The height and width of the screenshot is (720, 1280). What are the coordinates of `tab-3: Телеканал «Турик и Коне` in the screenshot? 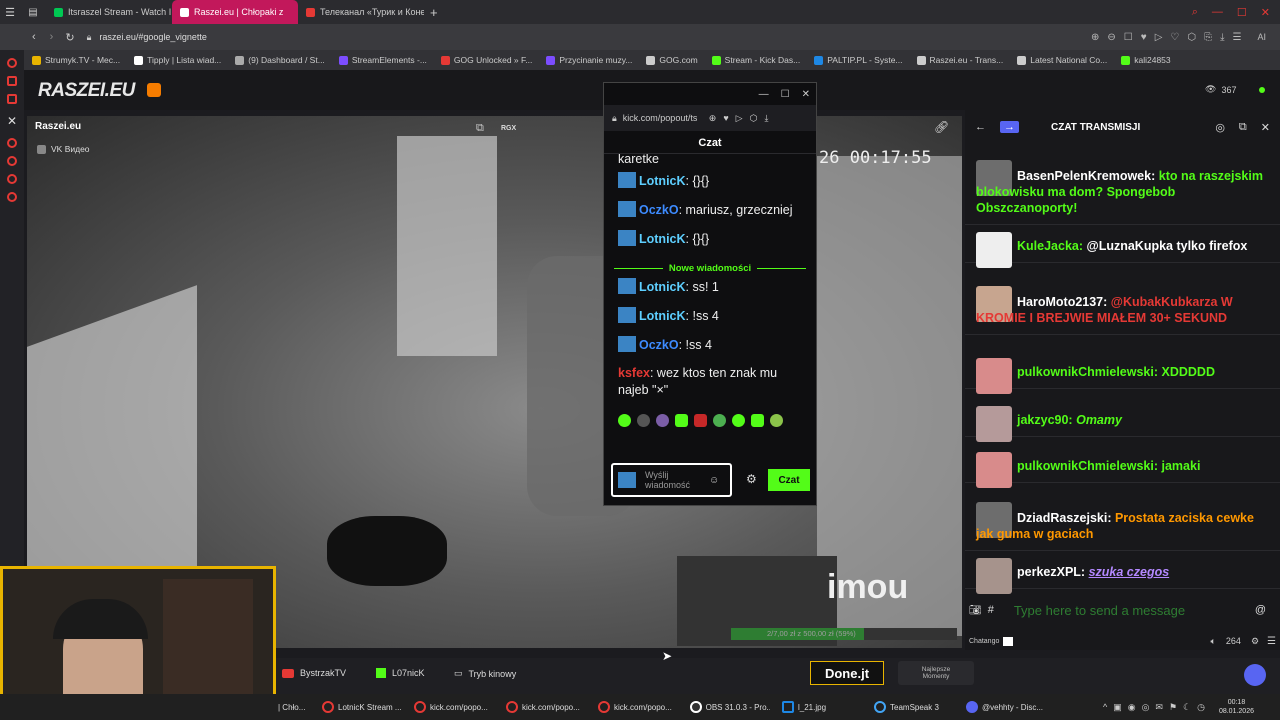 It's located at (361, 12).